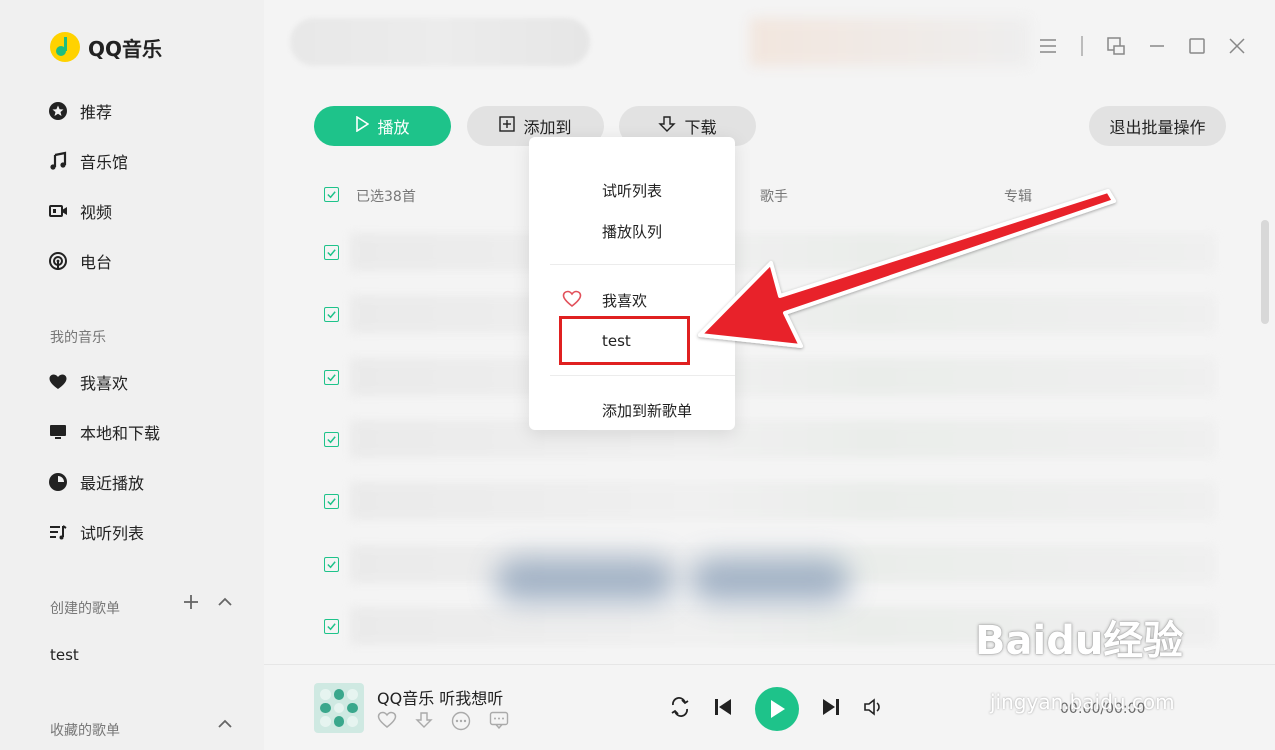  I want to click on previous-icon, so click(723, 709).